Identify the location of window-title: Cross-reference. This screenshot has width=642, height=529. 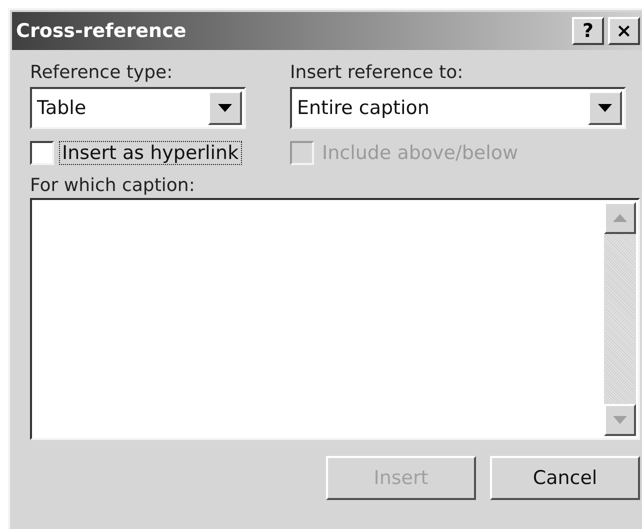
(101, 31).